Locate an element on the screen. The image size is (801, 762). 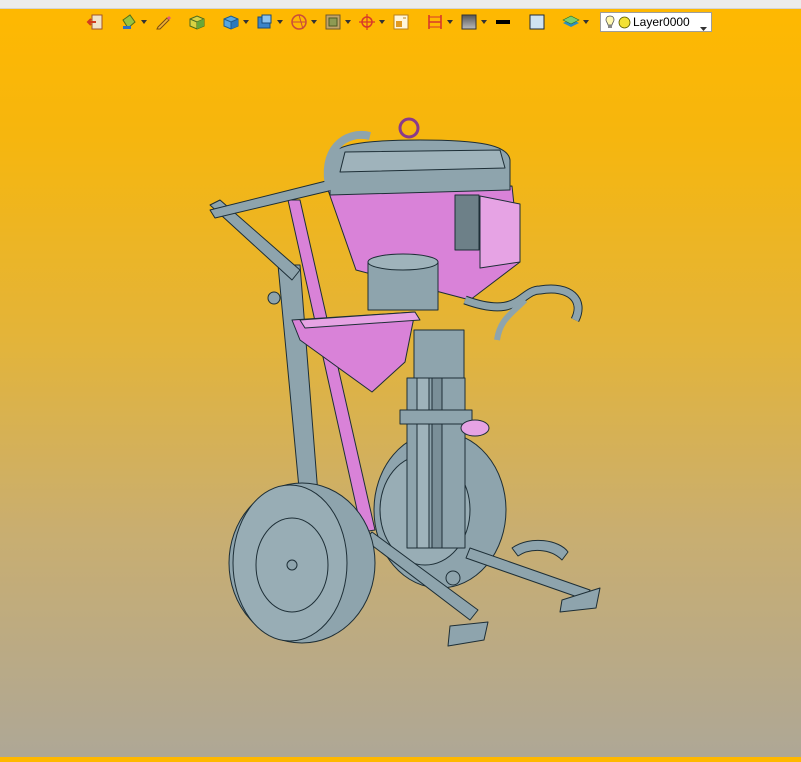
lightbulb-icon is located at coordinates (610, 22).